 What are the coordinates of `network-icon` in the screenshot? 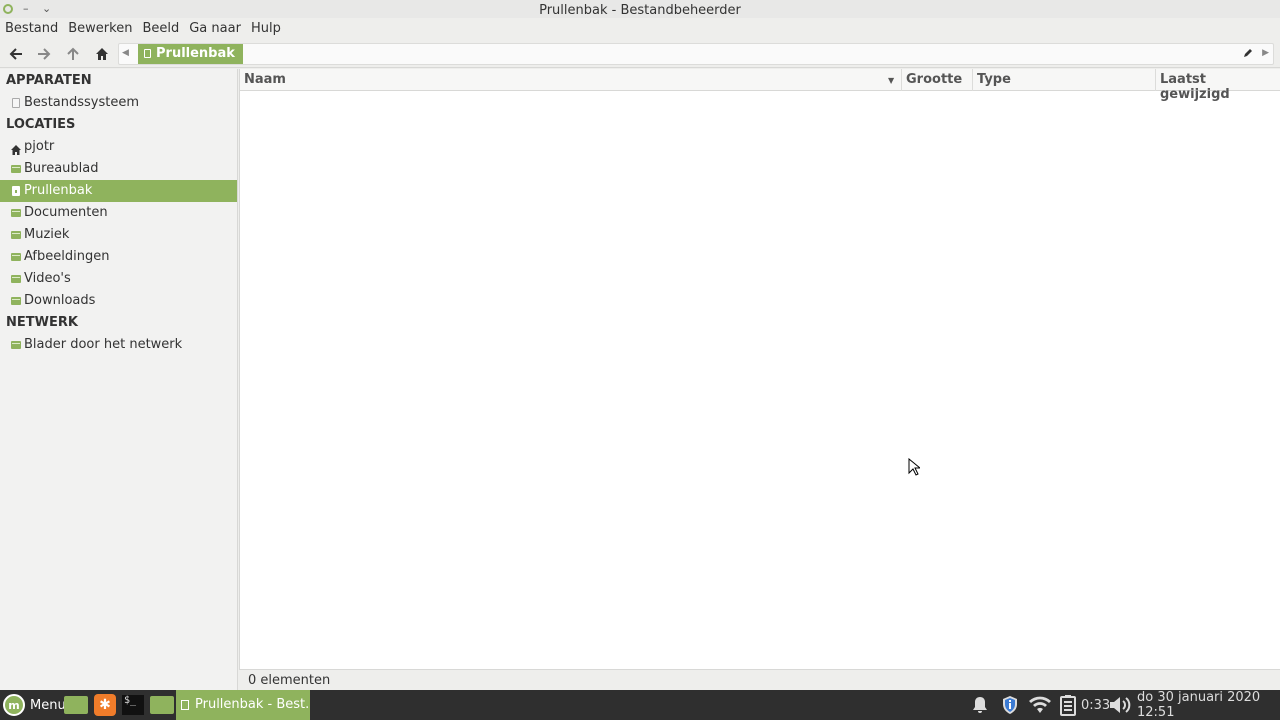 It's located at (16, 345).